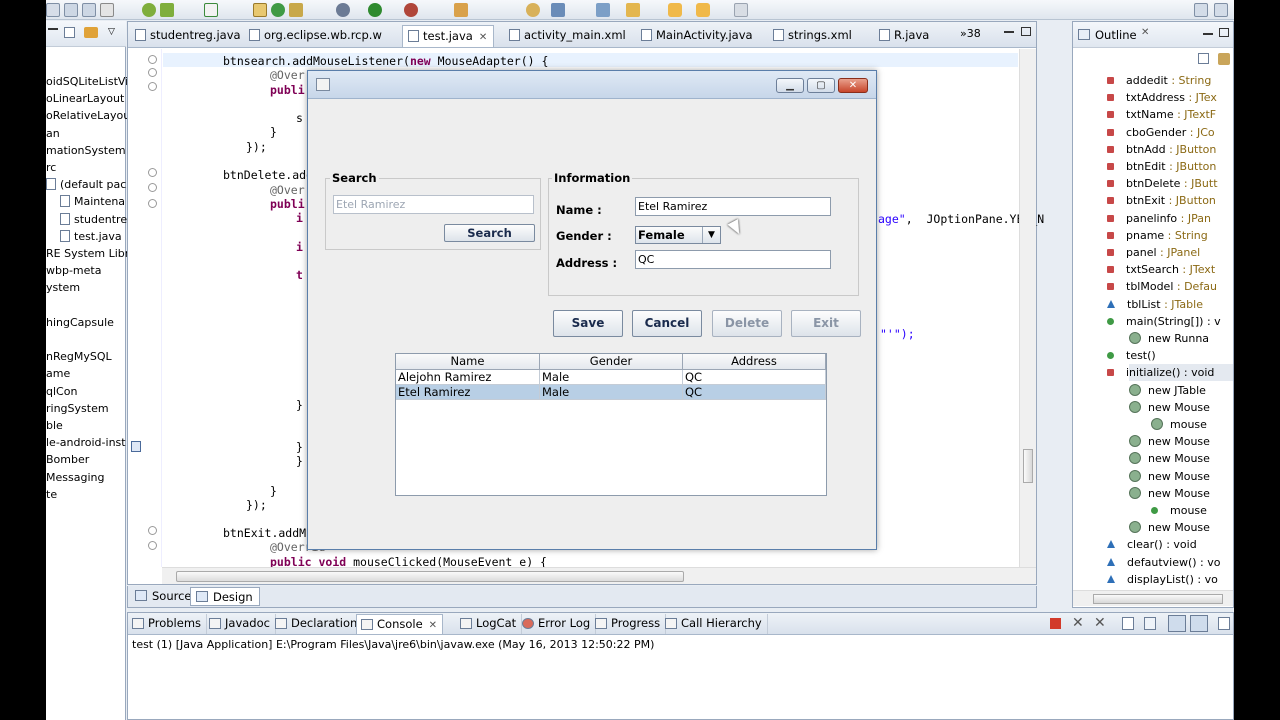 This screenshot has width=1280, height=720. I want to click on editor-horizontal-scroll-thumb, so click(430, 576).